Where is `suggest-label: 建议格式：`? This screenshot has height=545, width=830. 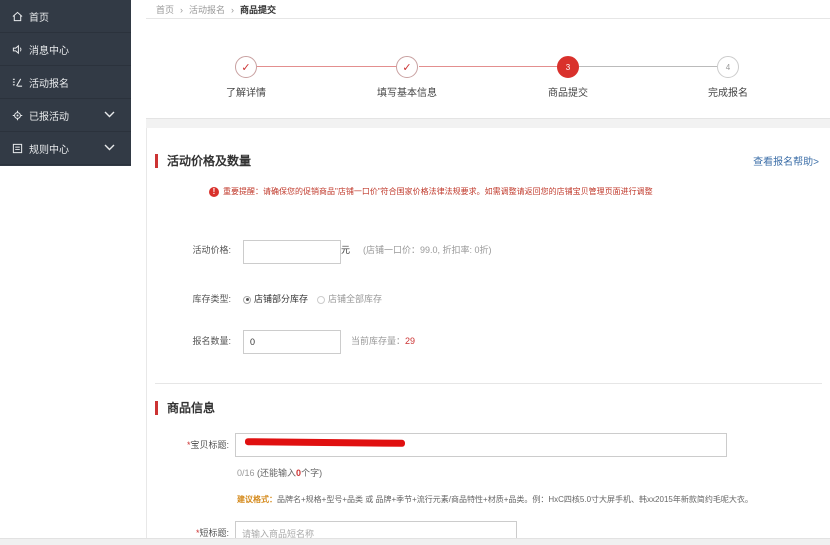
suggest-label: 建议格式： is located at coordinates (257, 499).